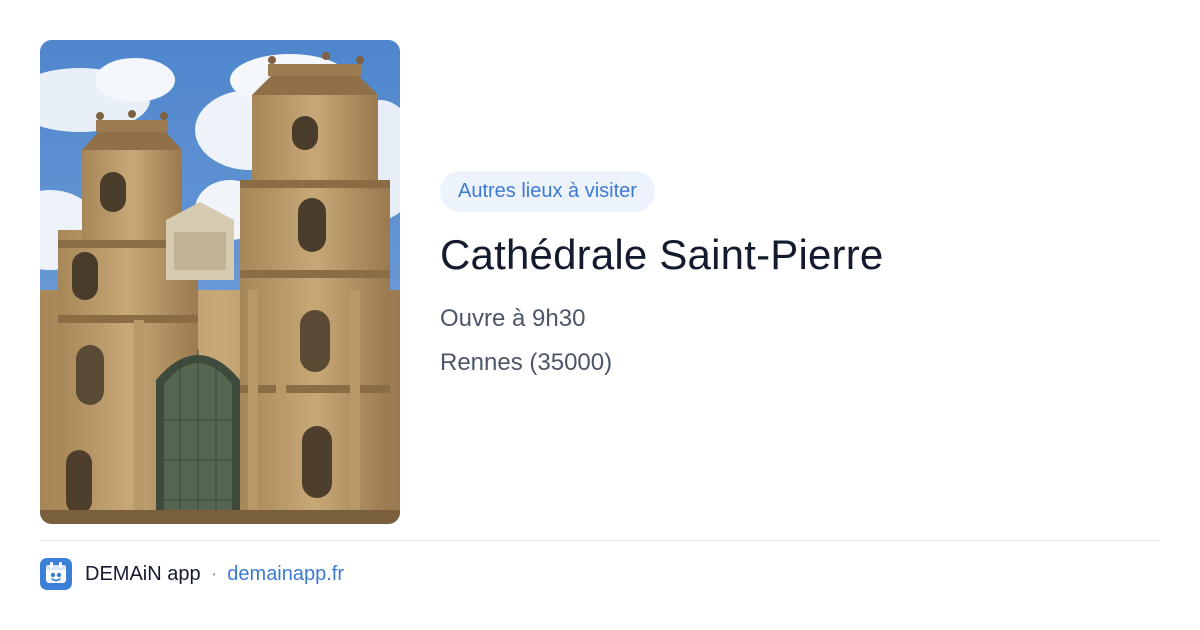 This screenshot has height=630, width=1200. Describe the element at coordinates (547, 191) in the screenshot. I see `category-badge: Autres lieux à visiter` at that location.